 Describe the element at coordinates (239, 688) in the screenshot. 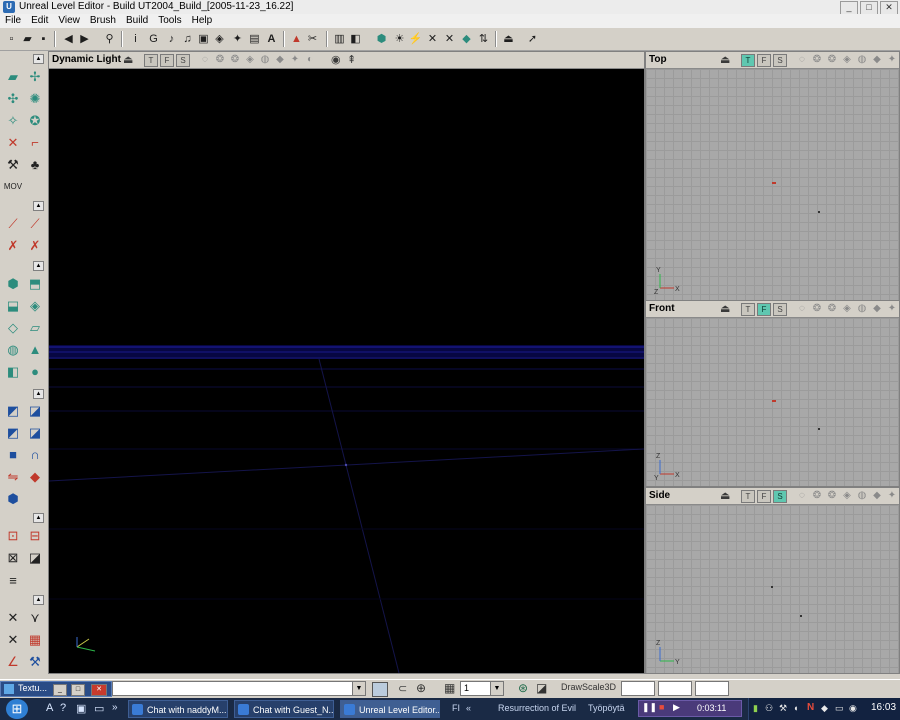

I see `command-input: ▼` at that location.